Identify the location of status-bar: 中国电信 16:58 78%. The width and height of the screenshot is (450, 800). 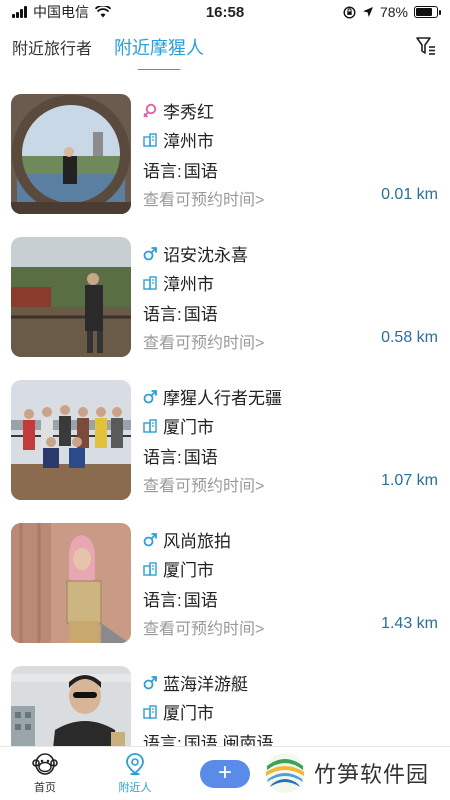
(225, 12).